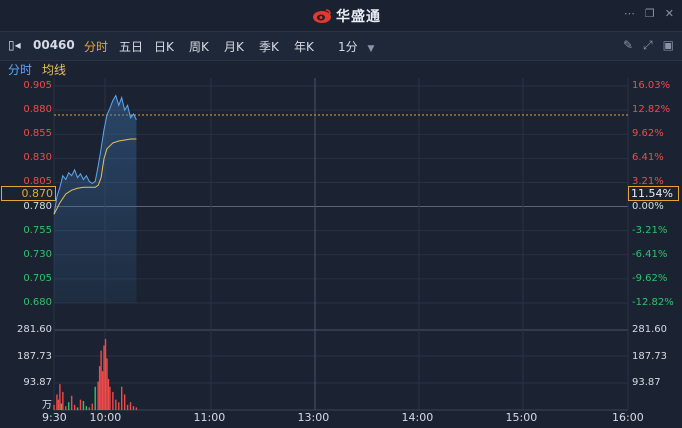  I want to click on interval-value: 1分, so click(348, 47).